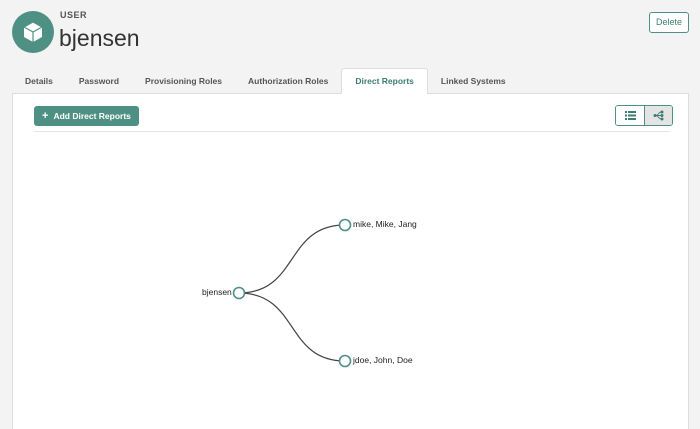 This screenshot has height=429, width=700. Describe the element at coordinates (217, 292) in the screenshot. I see `tree-node-root-label: bjensen` at that location.